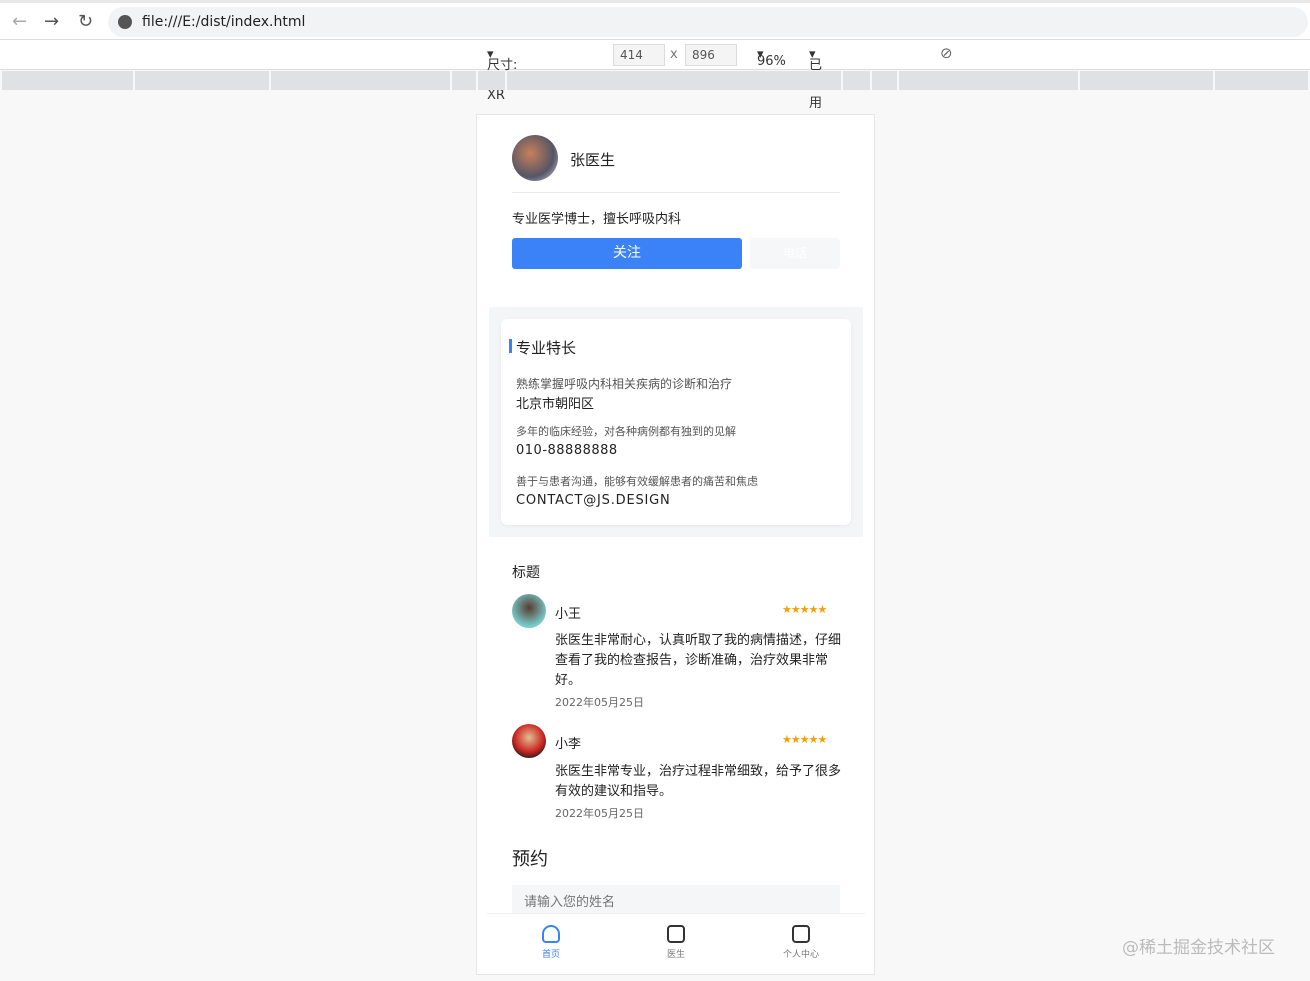  I want to click on times-label: x, so click(674, 54).